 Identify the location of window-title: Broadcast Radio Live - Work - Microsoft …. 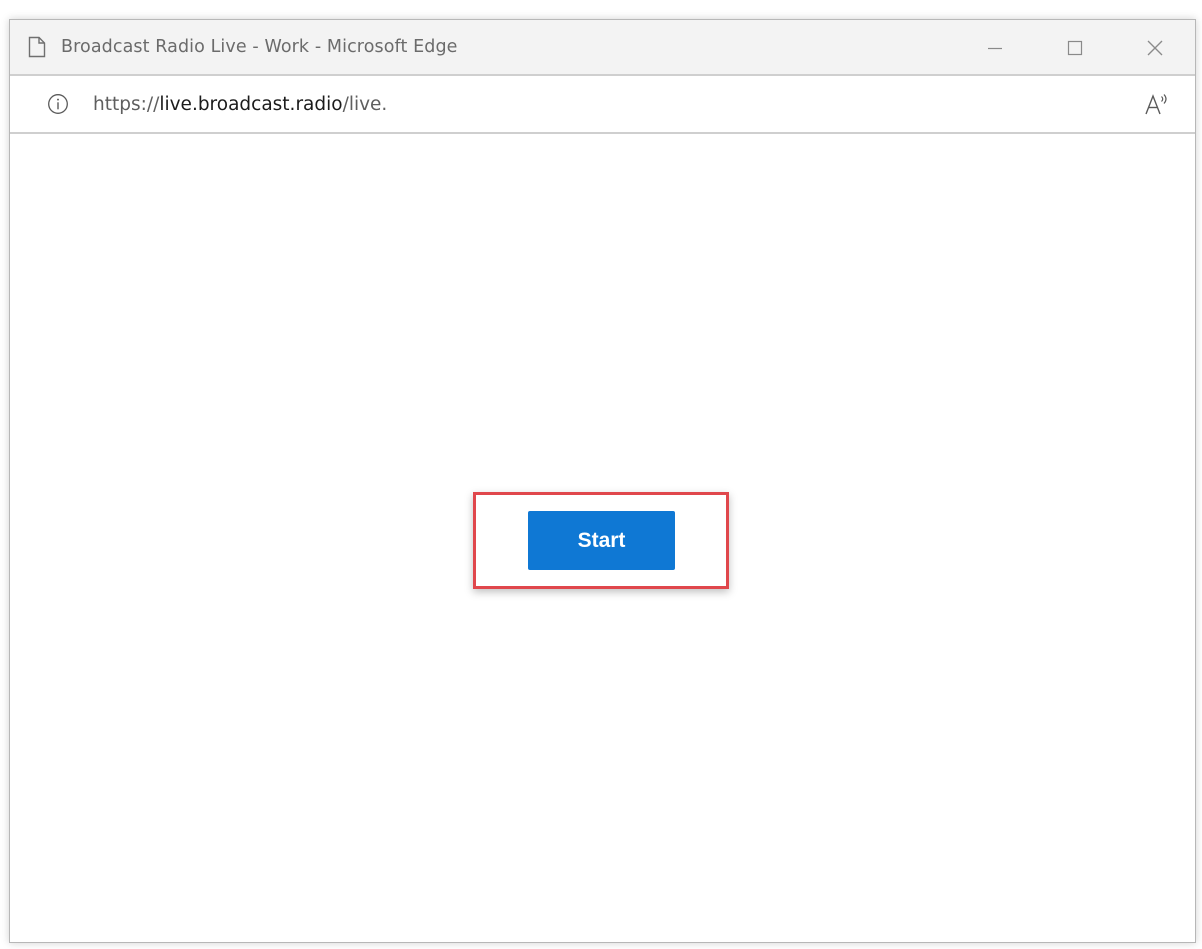
(259, 47).